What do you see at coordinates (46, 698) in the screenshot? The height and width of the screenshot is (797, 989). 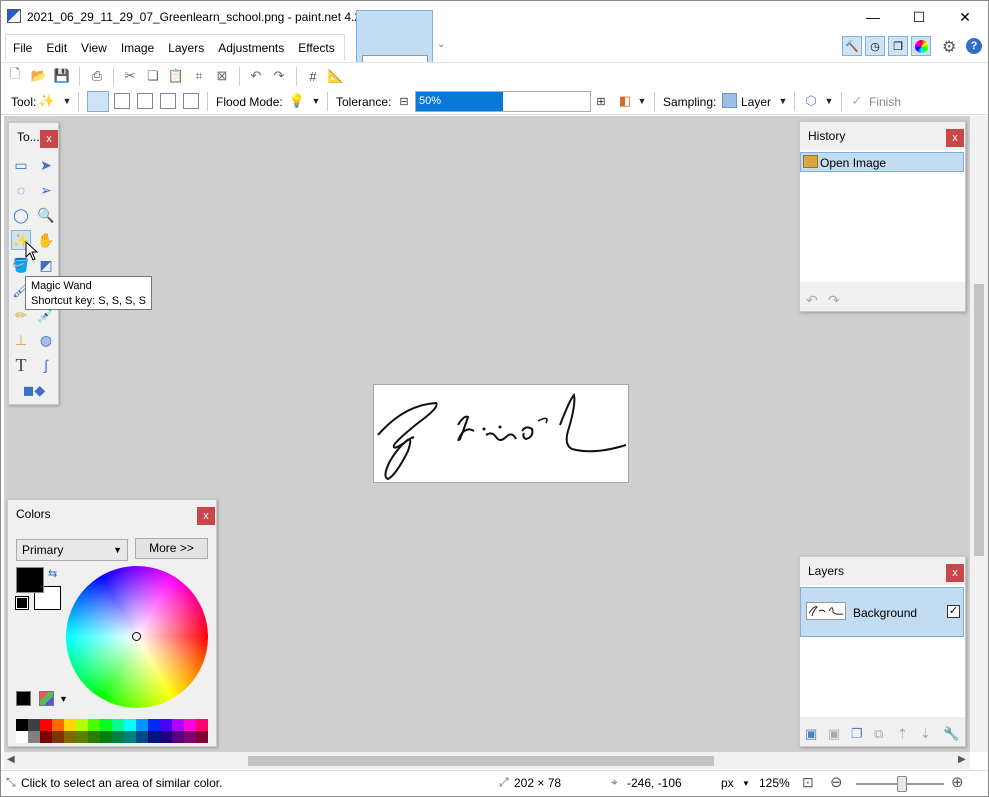 I see `palette-menu-icon` at bounding box center [46, 698].